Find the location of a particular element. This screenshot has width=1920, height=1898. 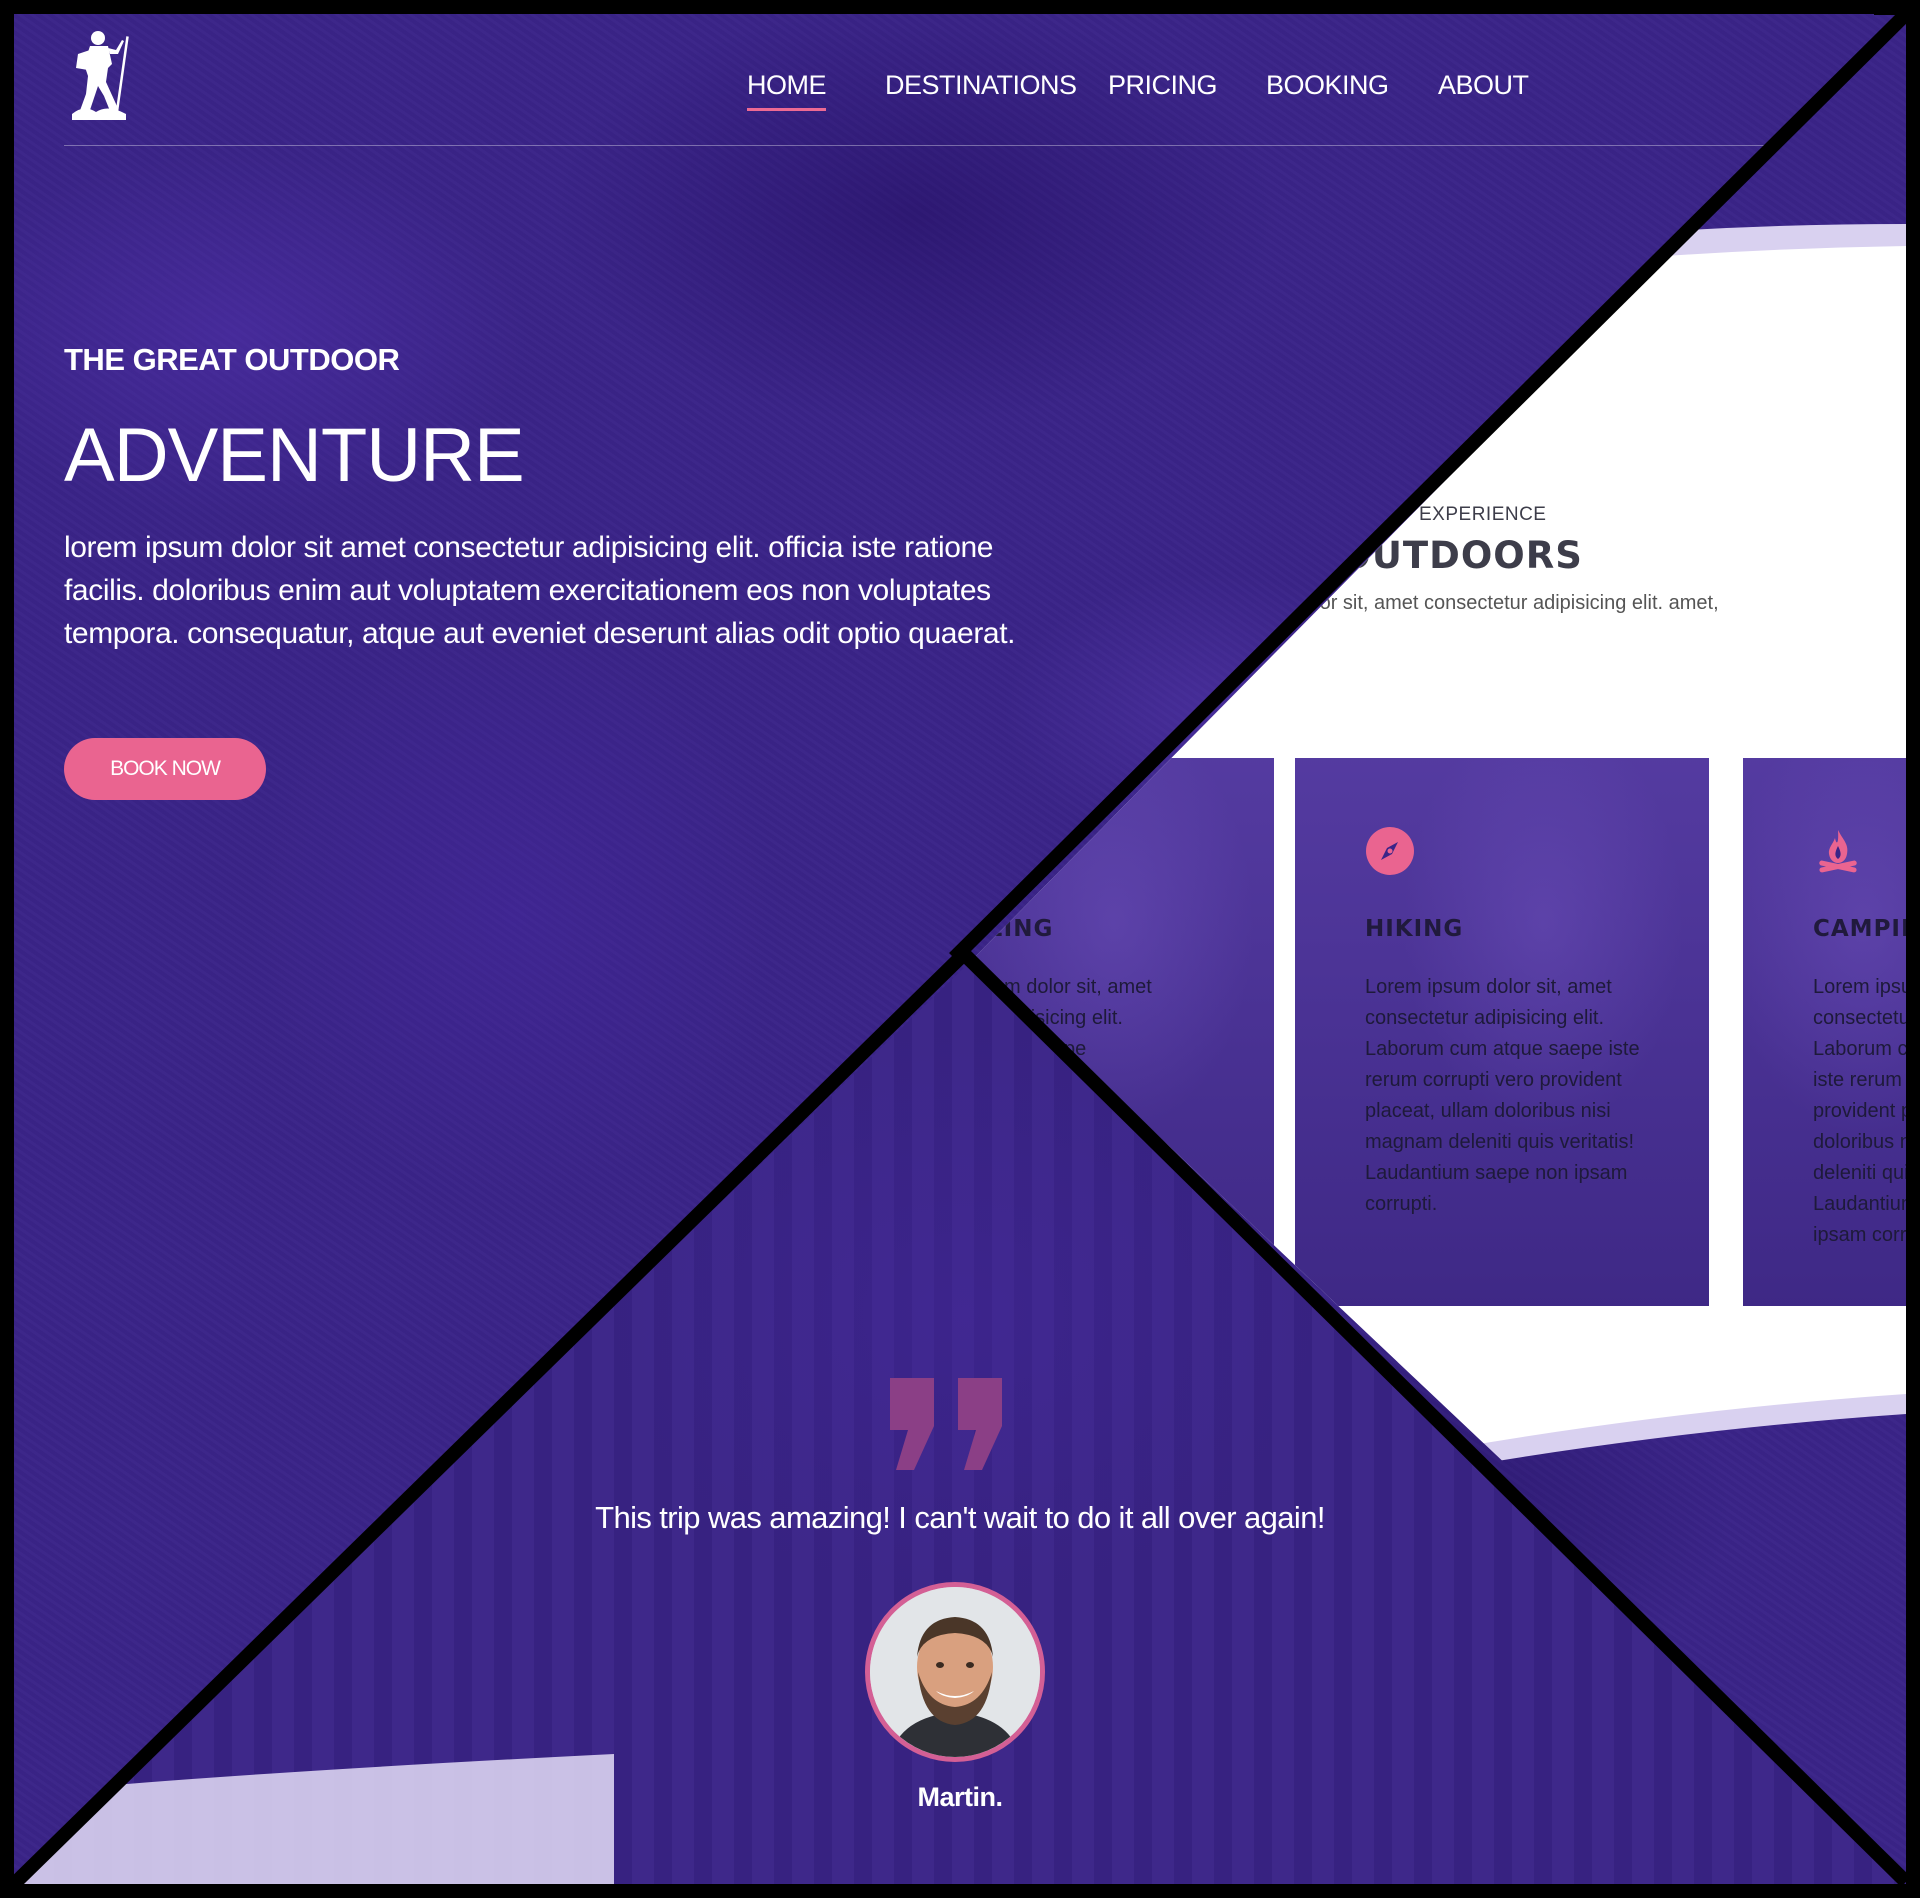

campfire-icon is located at coordinates (1838, 851).